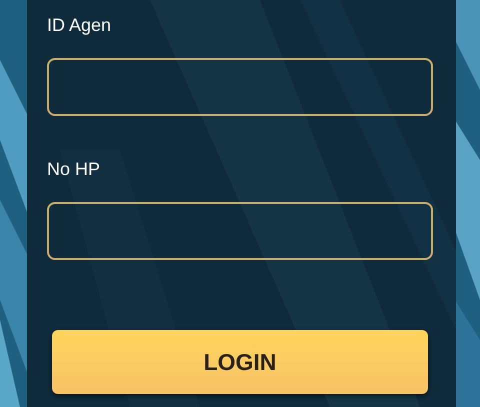 This screenshot has width=480, height=407. Describe the element at coordinates (73, 169) in the screenshot. I see `field-label: No HP` at that location.